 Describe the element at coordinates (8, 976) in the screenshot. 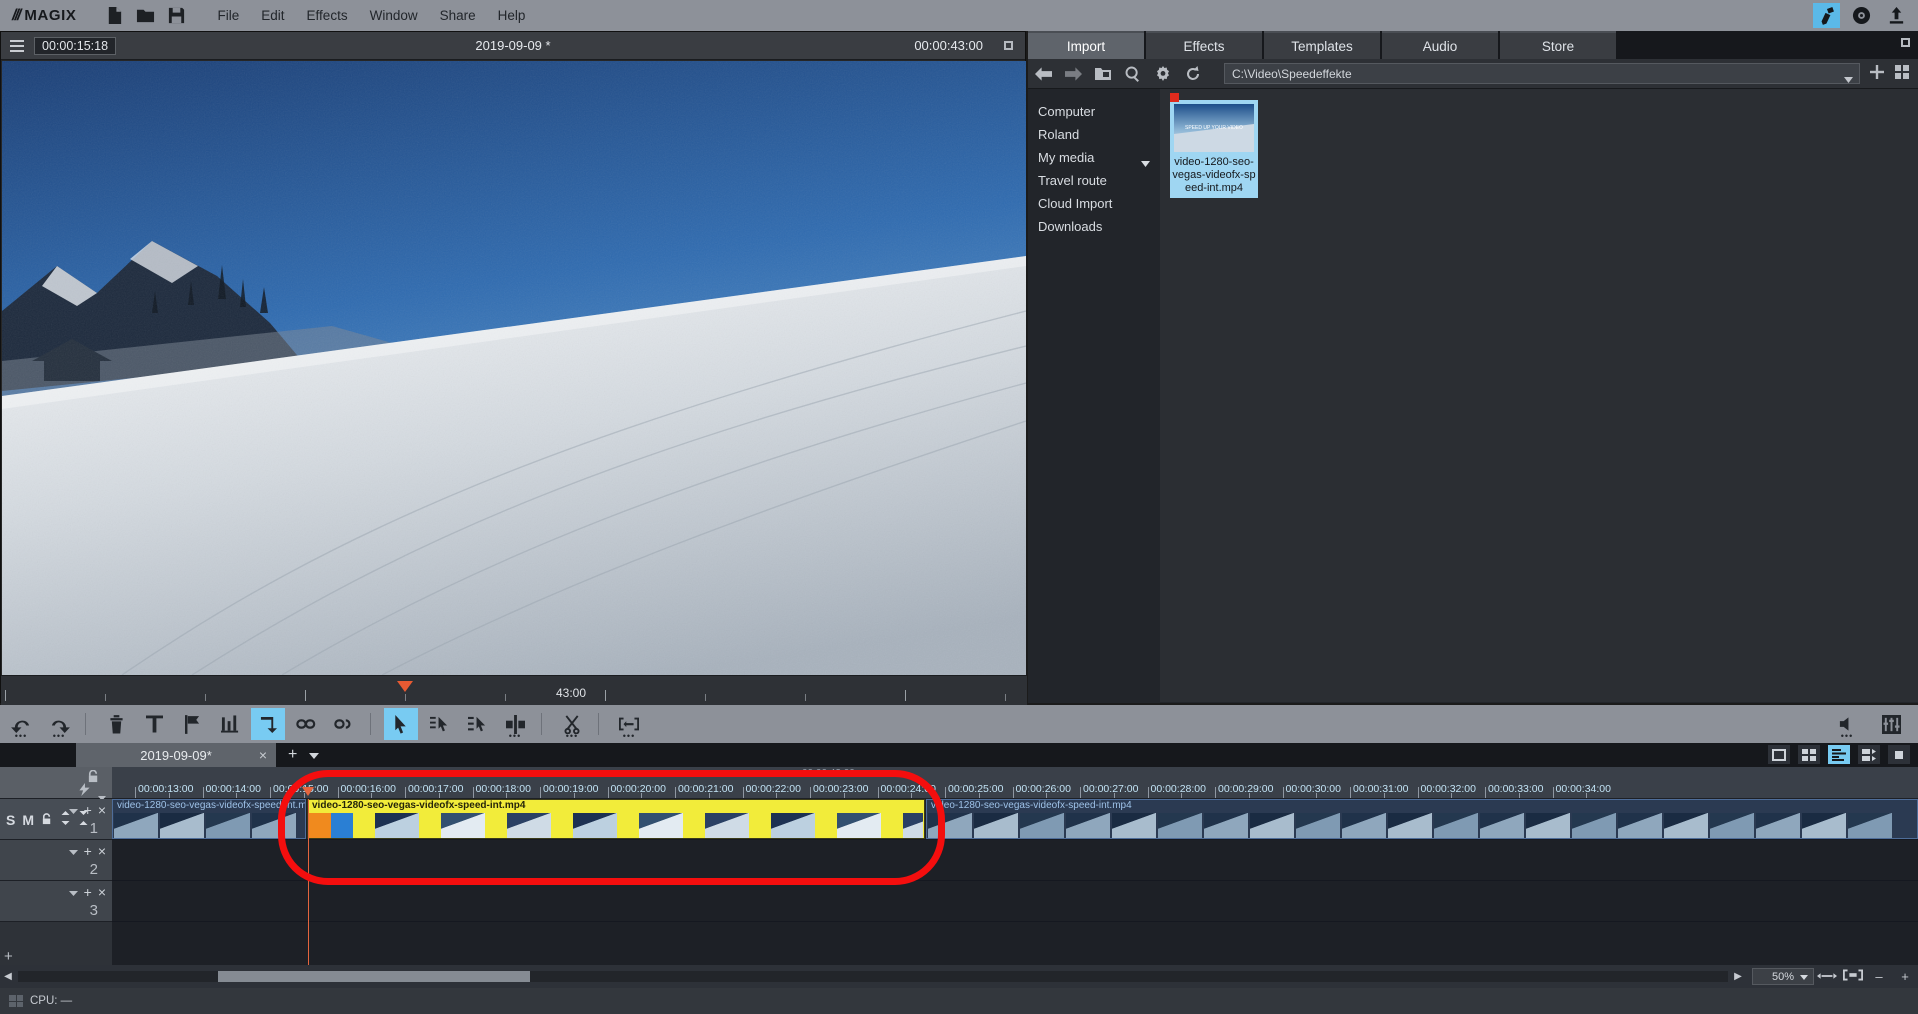

I see `scroll-left-button: ◀` at that location.